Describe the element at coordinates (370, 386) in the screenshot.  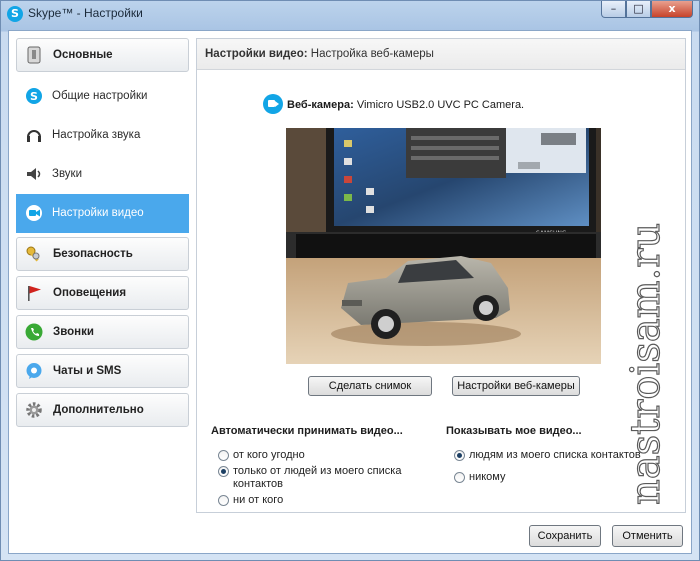
I see `take-snapshot-button: Сделать снимок` at that location.